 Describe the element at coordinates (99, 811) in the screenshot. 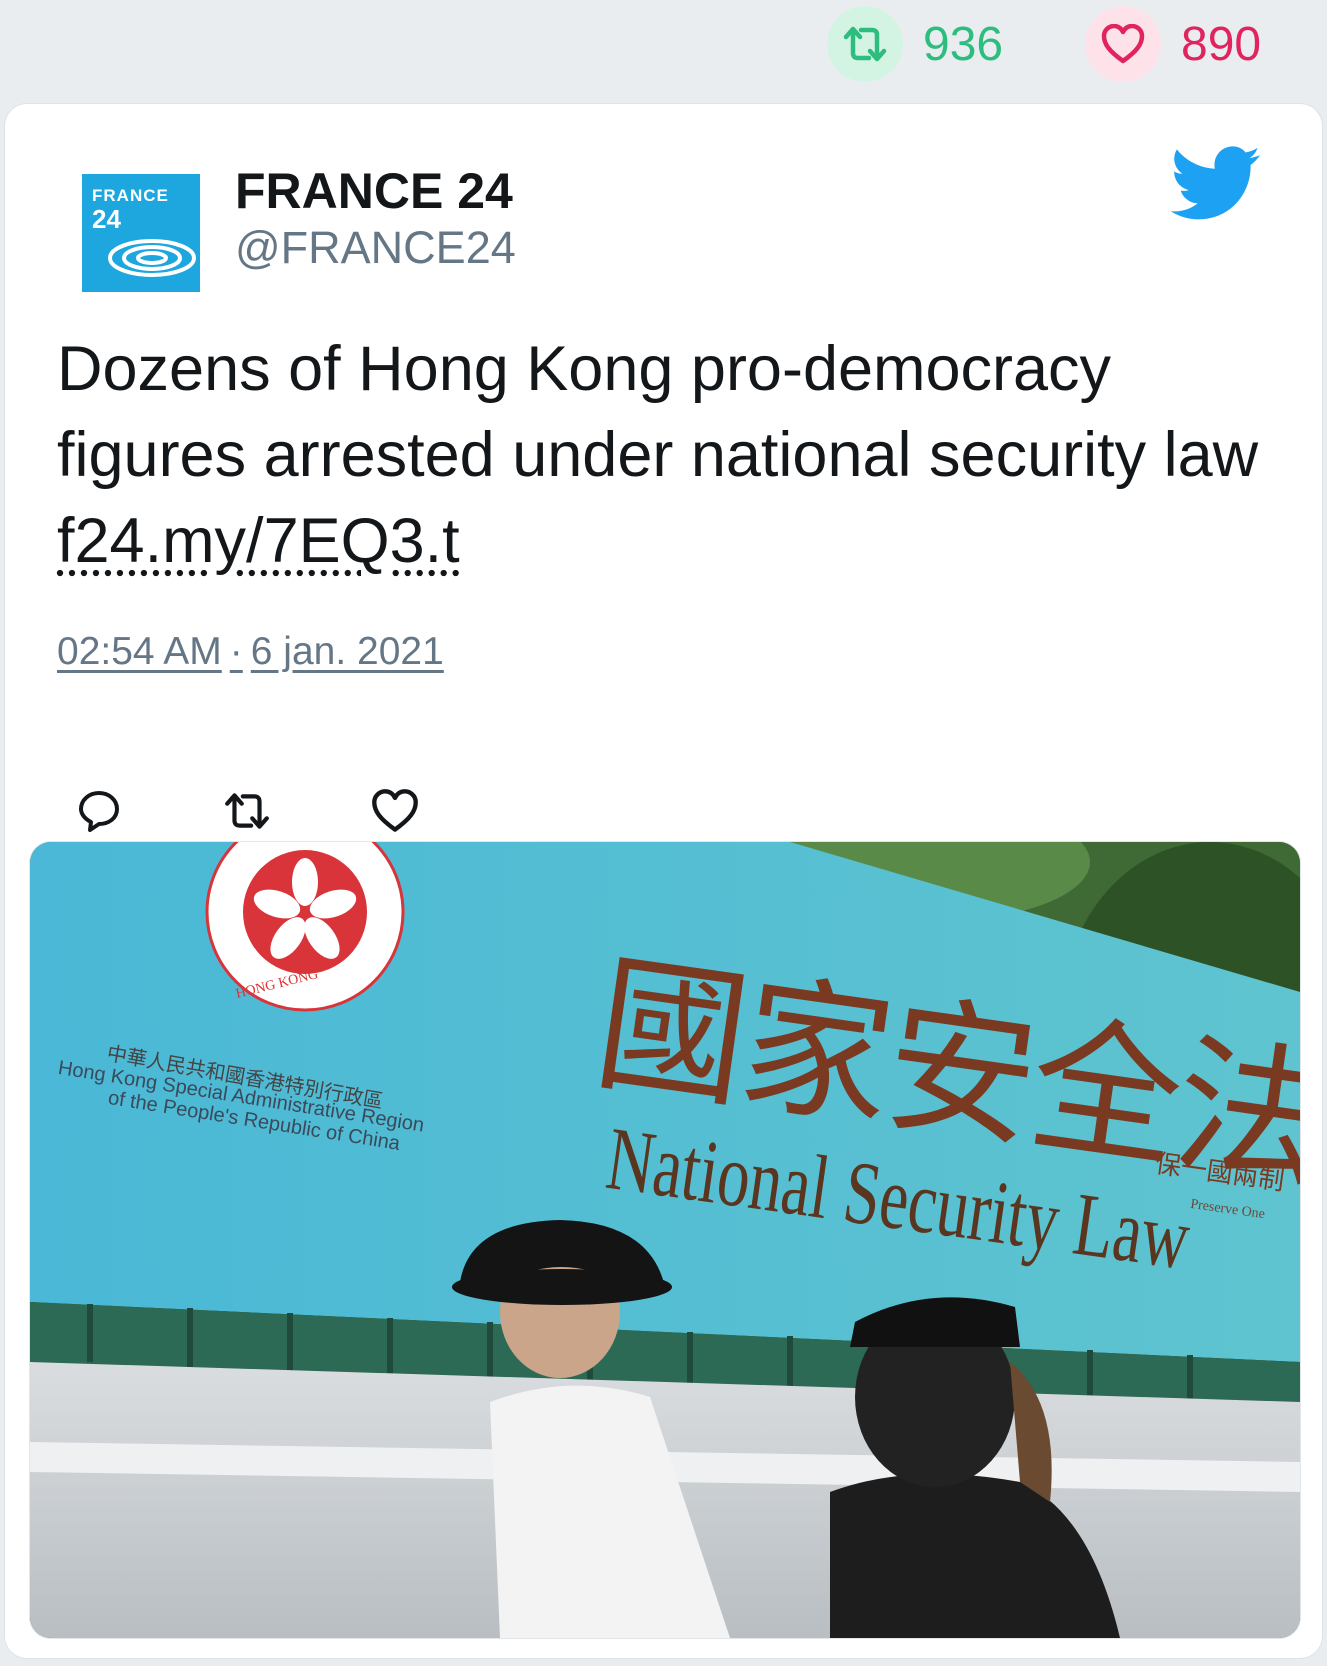

I see `reply-icon` at that location.